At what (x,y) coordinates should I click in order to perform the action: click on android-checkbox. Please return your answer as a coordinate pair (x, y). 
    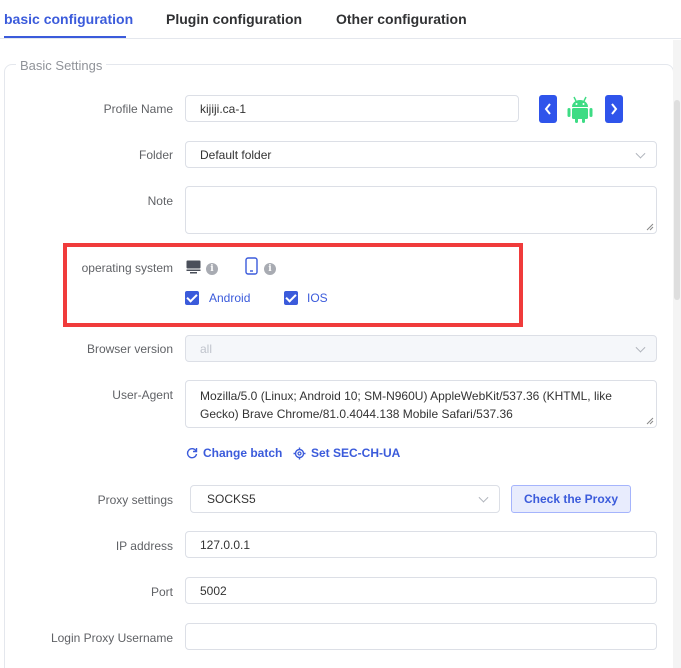
    Looking at the image, I should click on (192, 298).